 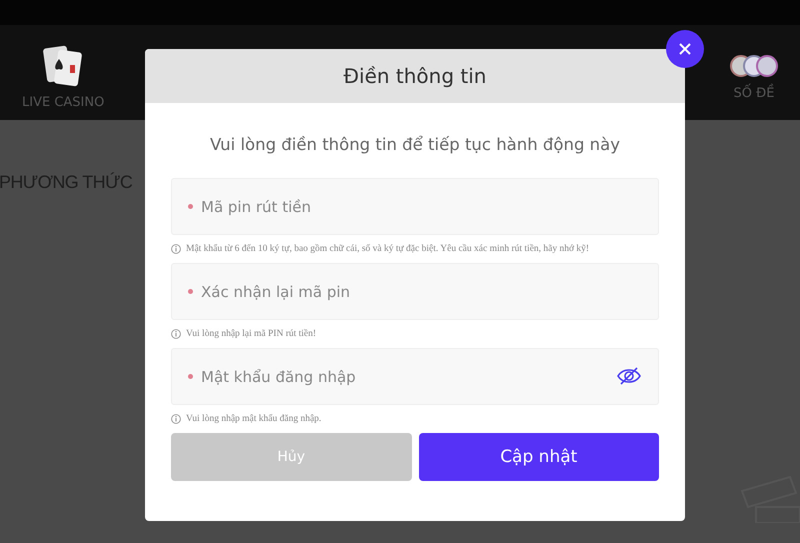 What do you see at coordinates (415, 376) in the screenshot?
I see `input-field: Mật khẩu đăng nhập` at bounding box center [415, 376].